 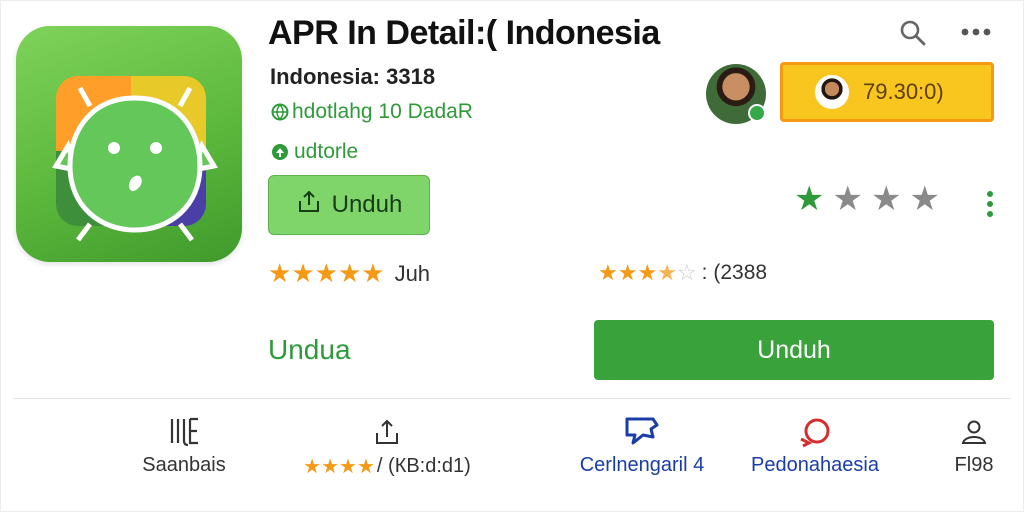 I want to click on install-button: Unduh, so click(x=794, y=350).